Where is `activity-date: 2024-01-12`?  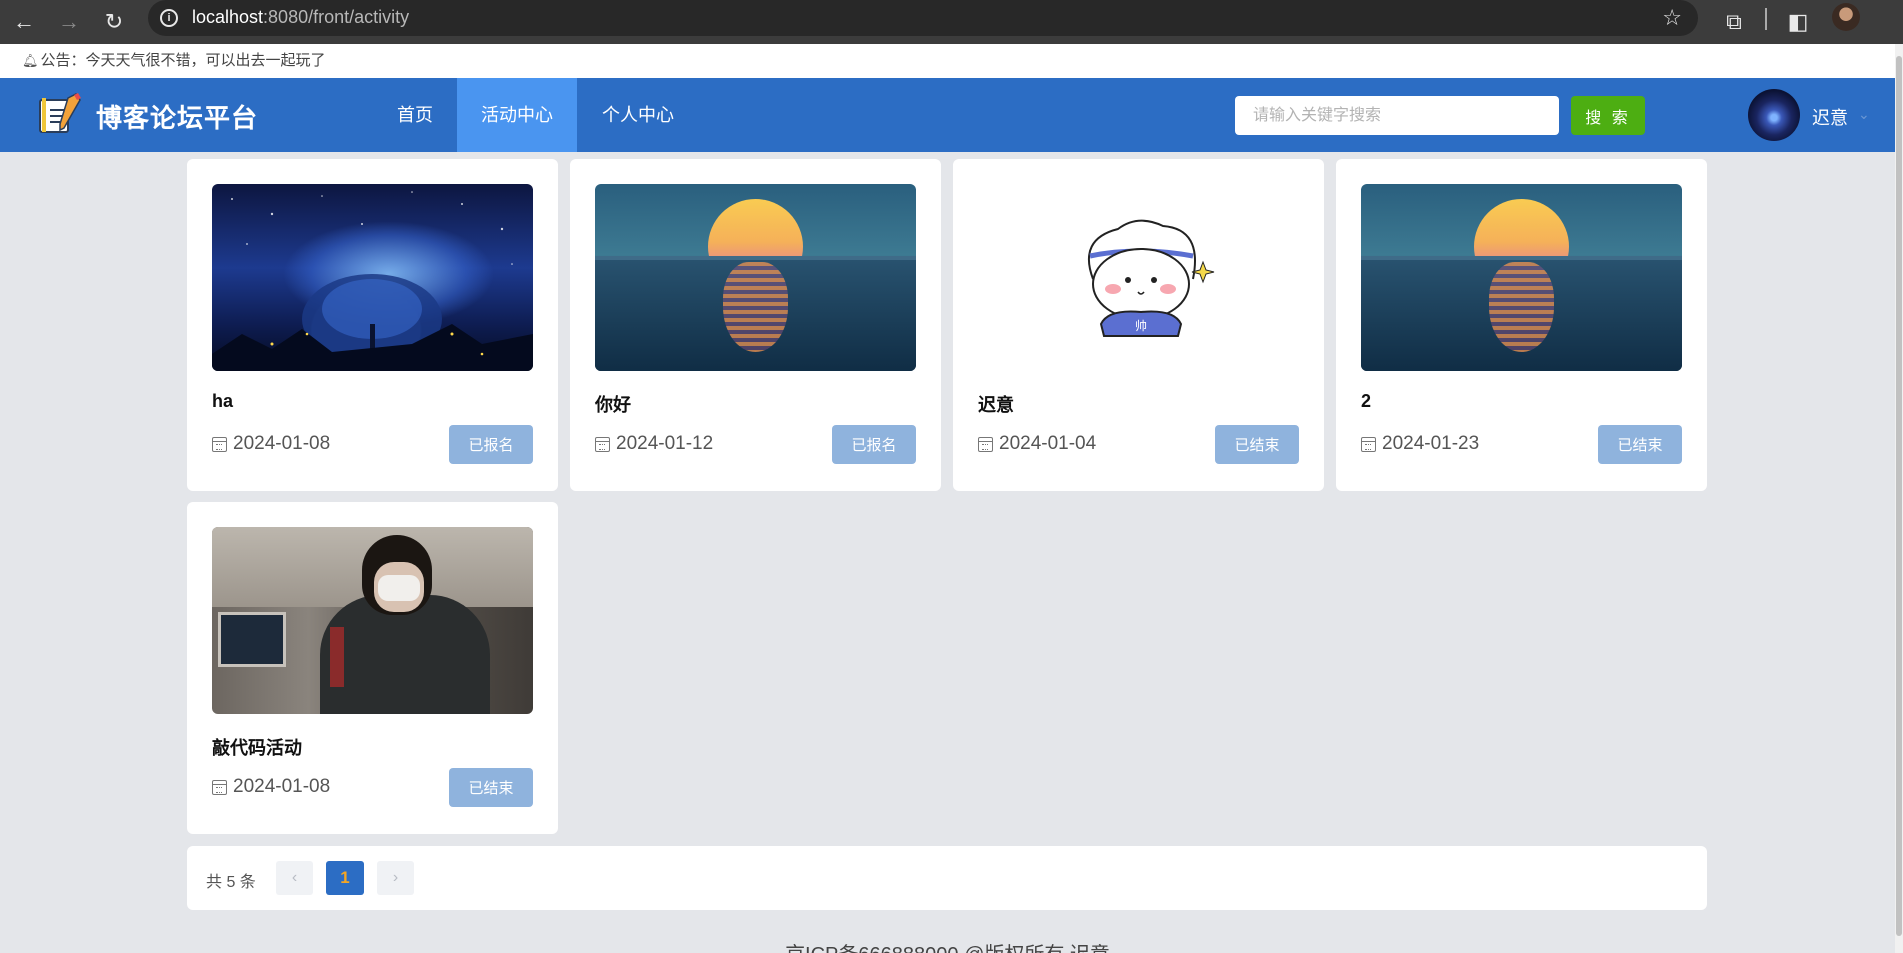
activity-date: 2024-01-12 is located at coordinates (654, 444).